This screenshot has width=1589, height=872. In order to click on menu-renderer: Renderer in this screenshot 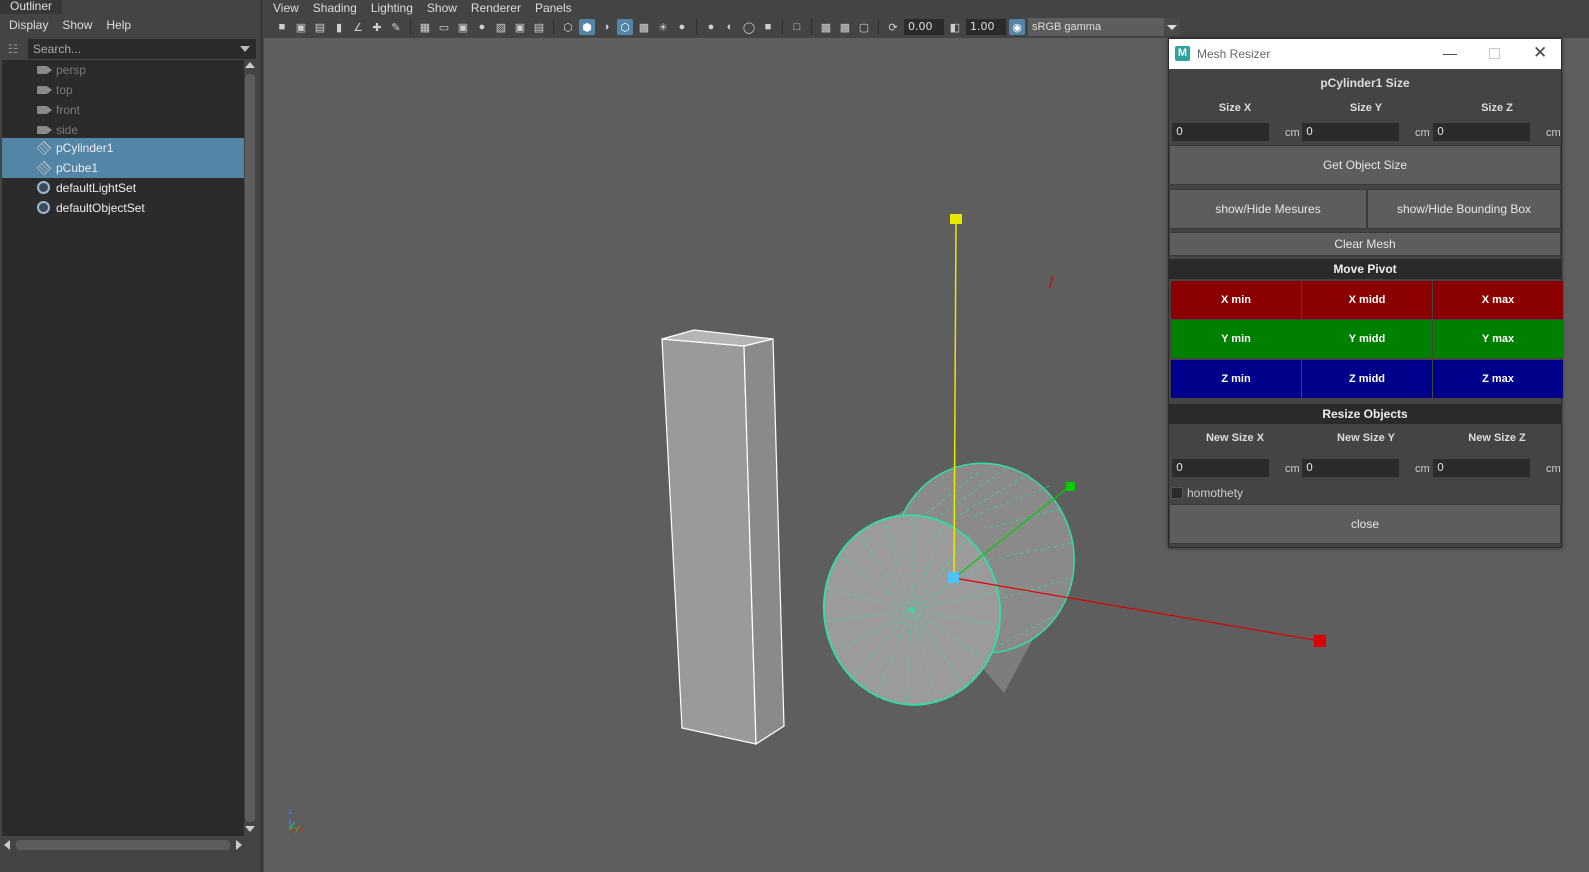, I will do `click(496, 8)`.